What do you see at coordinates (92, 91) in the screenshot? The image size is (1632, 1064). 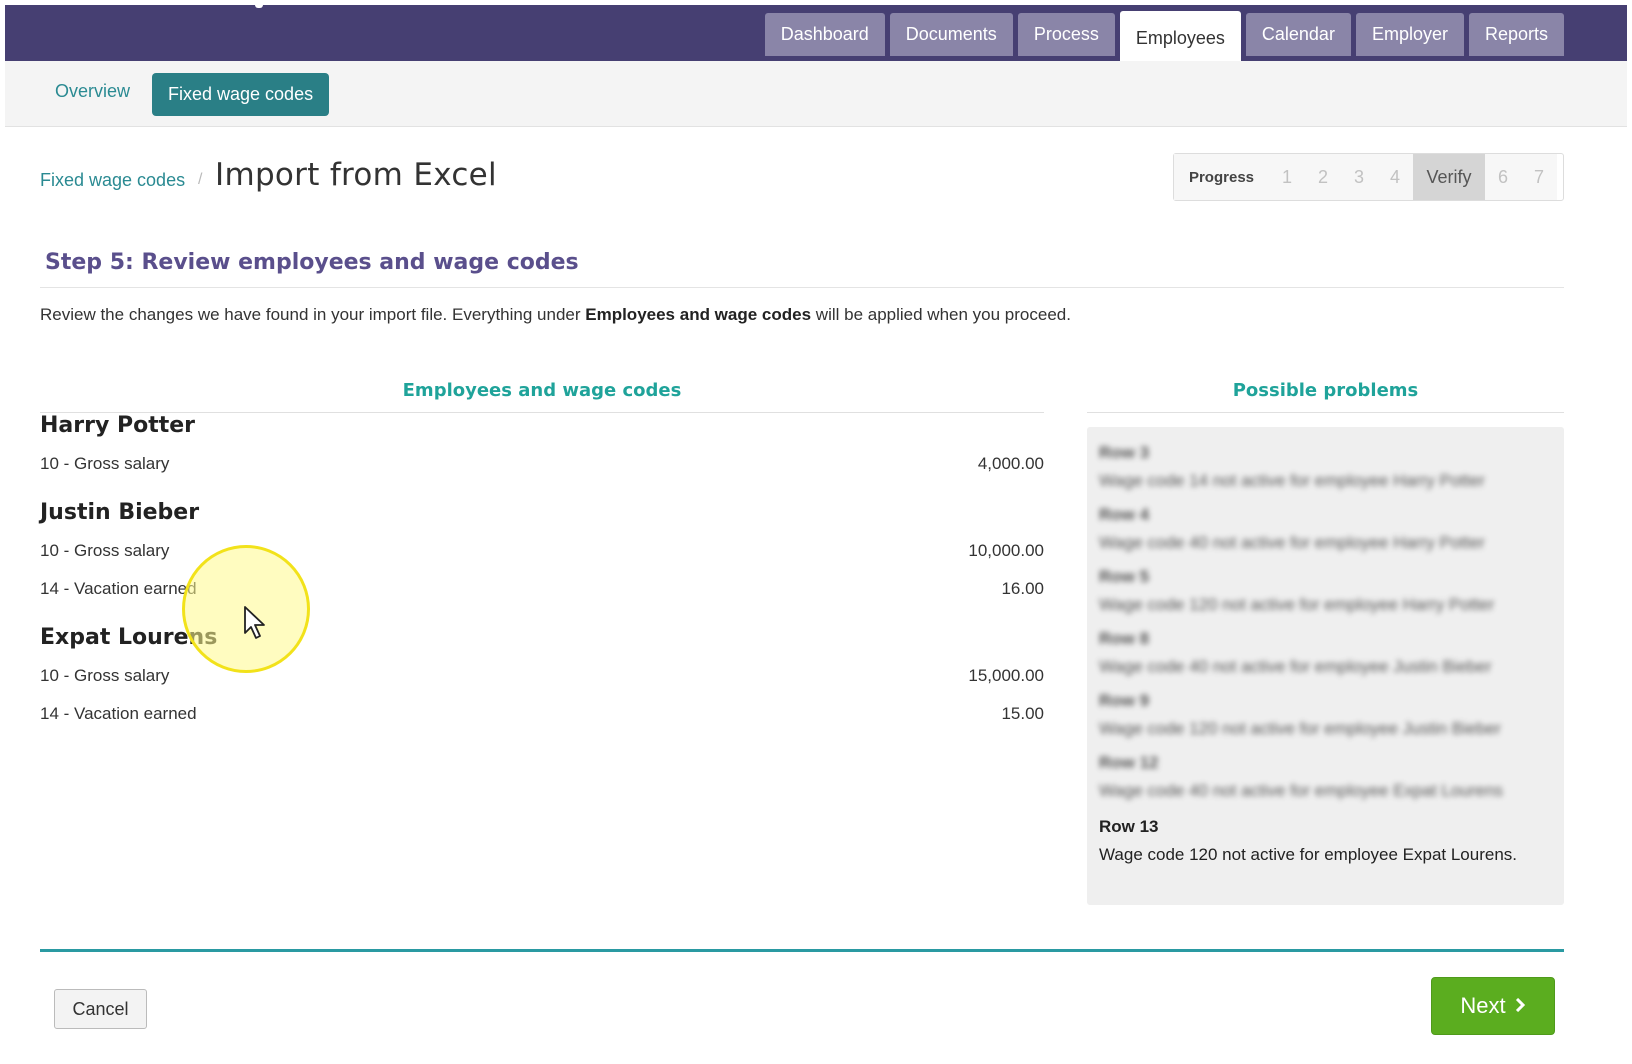 I see `subnav-overview-link: Overview` at bounding box center [92, 91].